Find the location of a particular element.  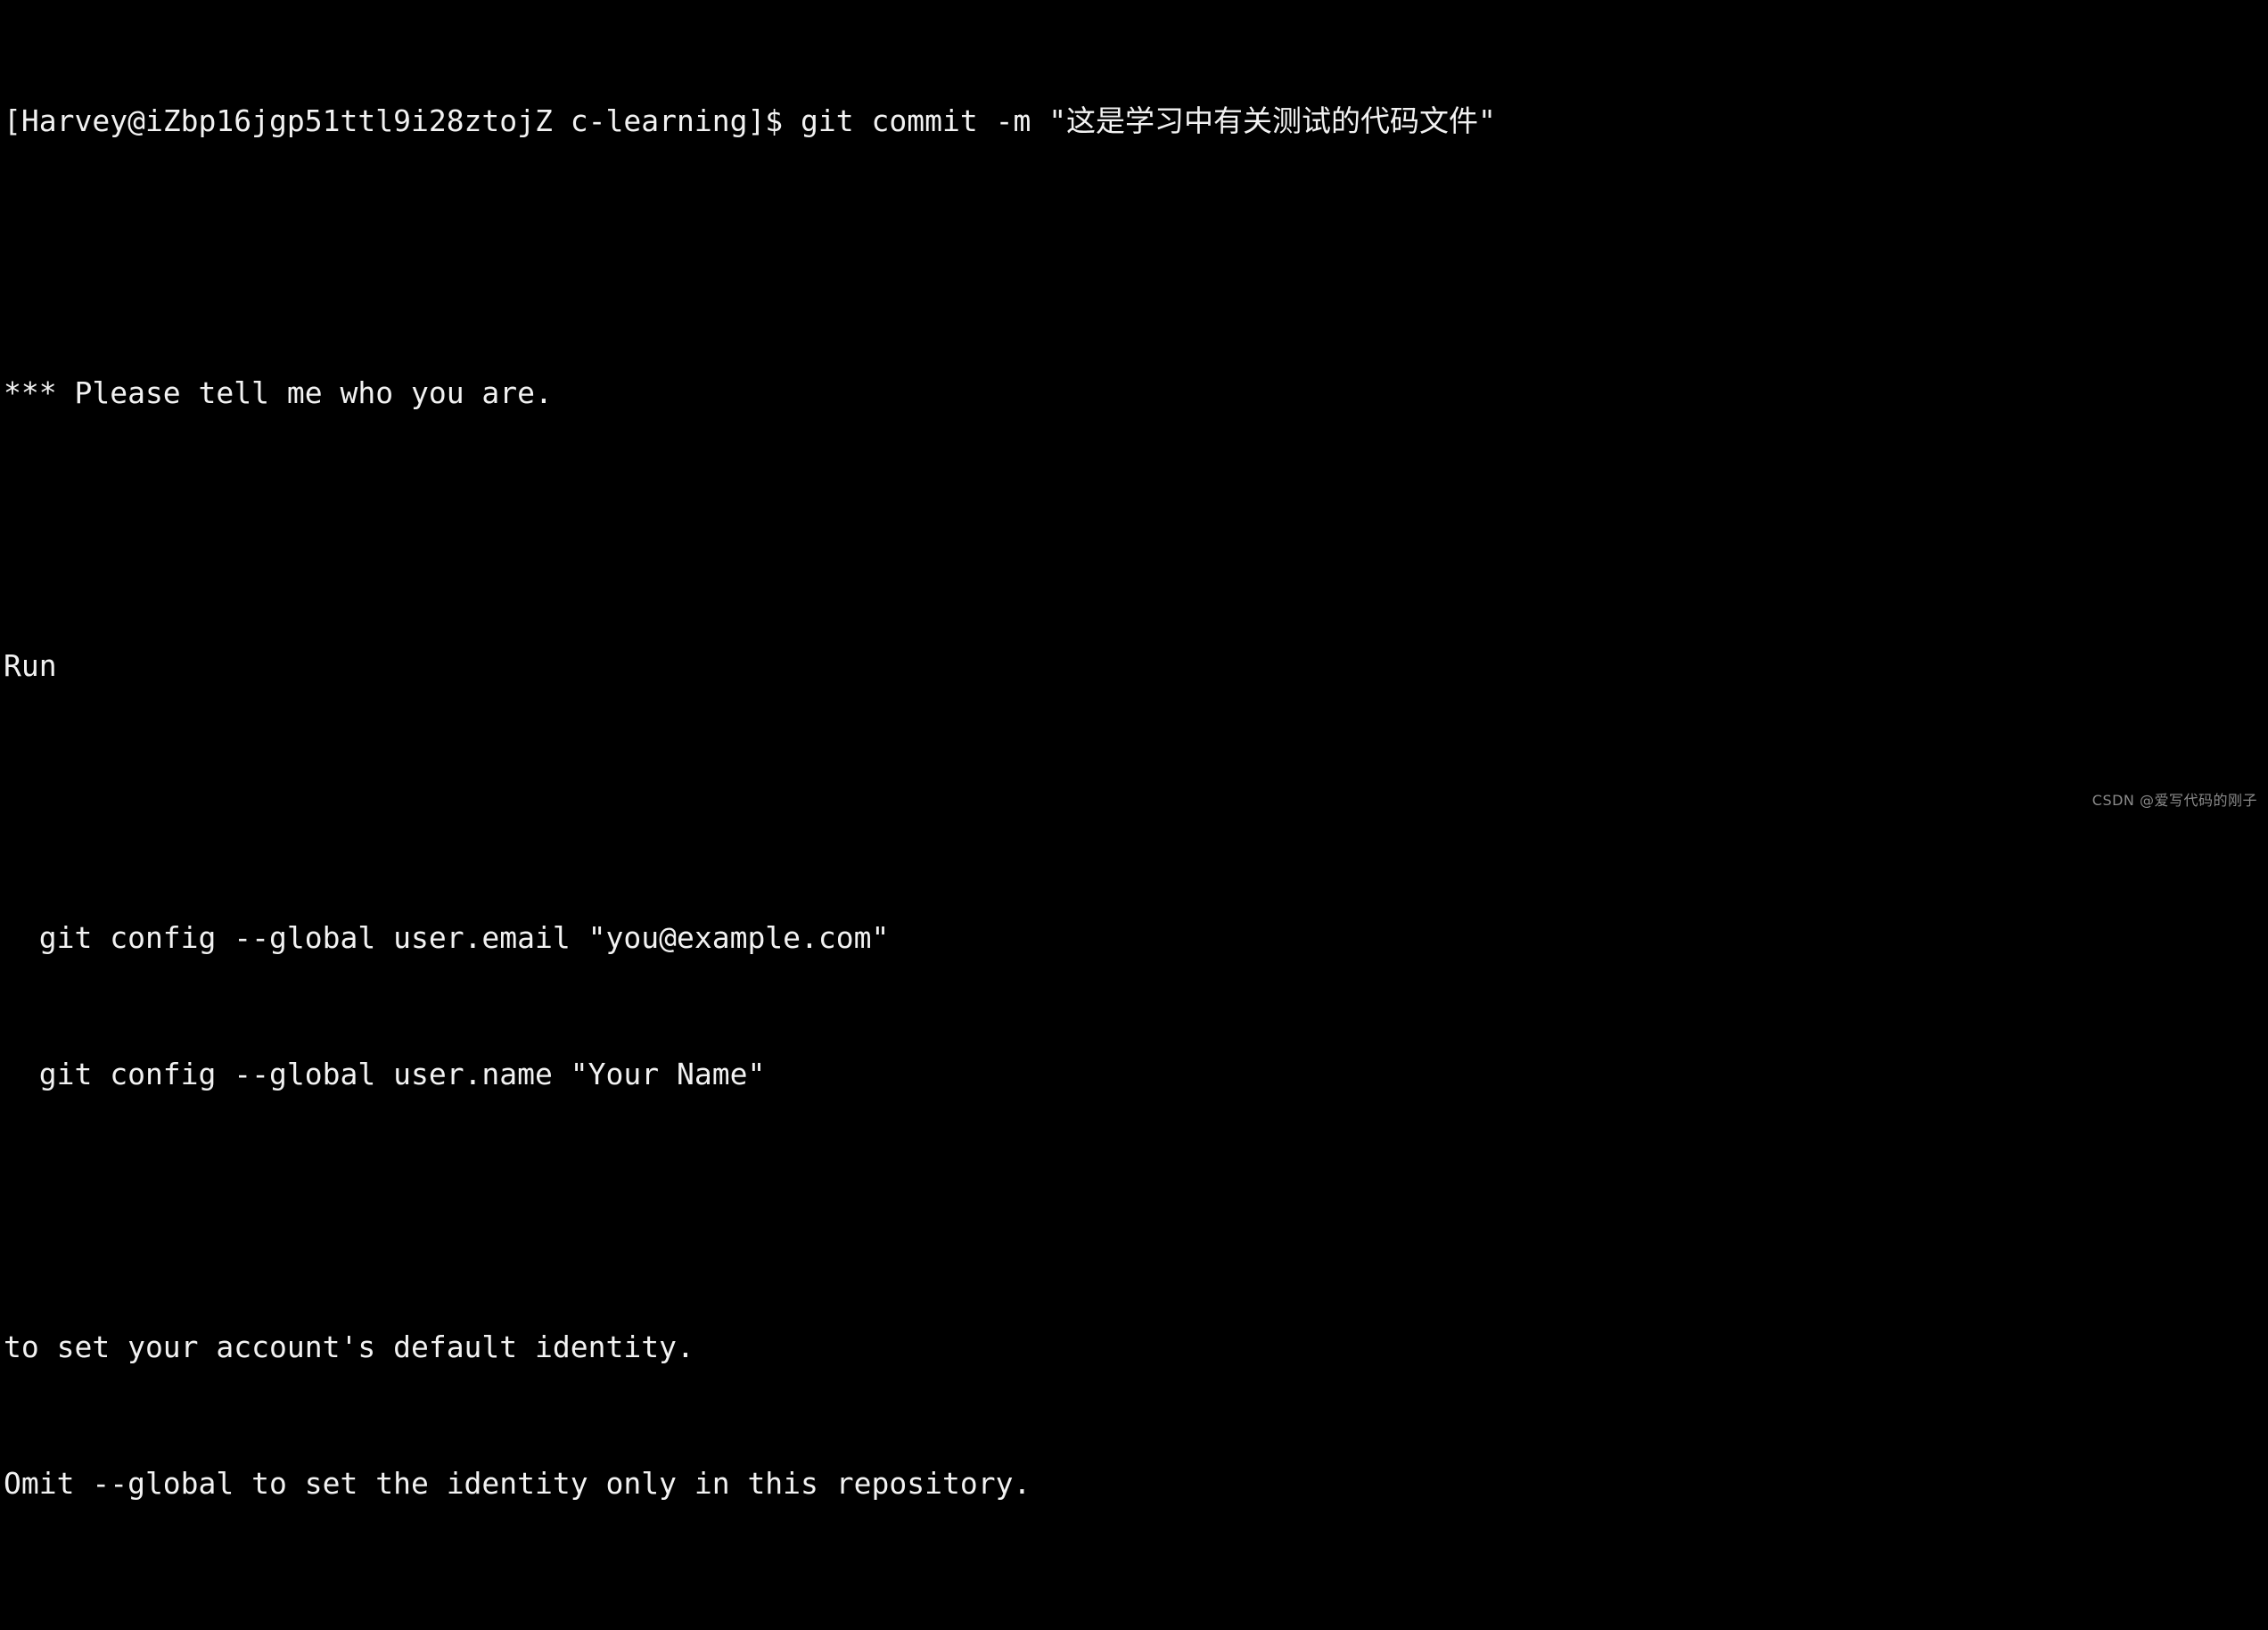

terminal-line-run: Run is located at coordinates (30, 665).